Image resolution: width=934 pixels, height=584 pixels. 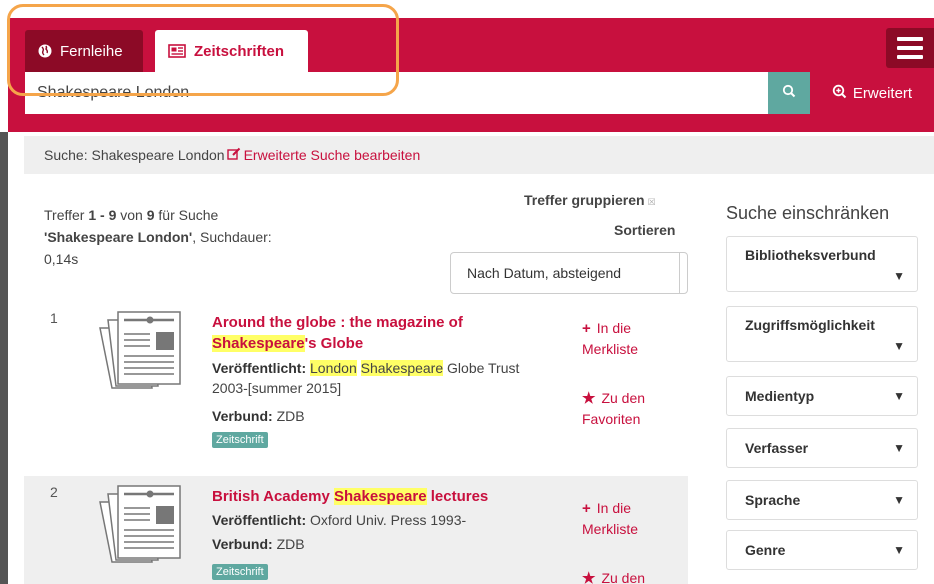 I want to click on tab-fernleihe: Fernleihe, so click(x=84, y=51).